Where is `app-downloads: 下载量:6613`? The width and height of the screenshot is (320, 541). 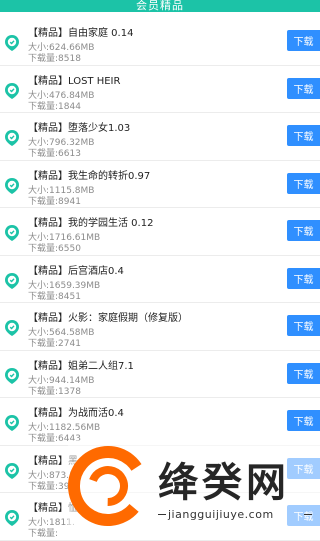
app-downloads: 下载量:6613 is located at coordinates (54, 154).